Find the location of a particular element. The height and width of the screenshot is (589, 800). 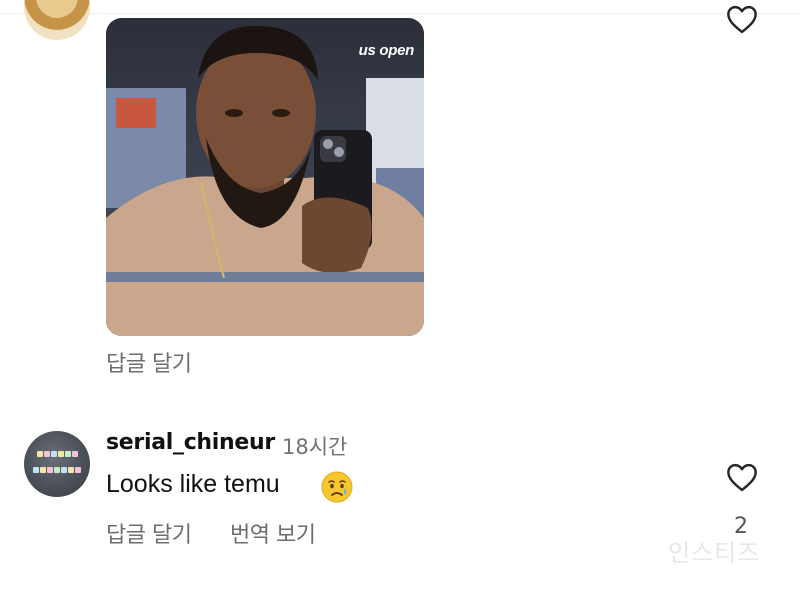

comment-time: 18시간 is located at coordinates (315, 447).